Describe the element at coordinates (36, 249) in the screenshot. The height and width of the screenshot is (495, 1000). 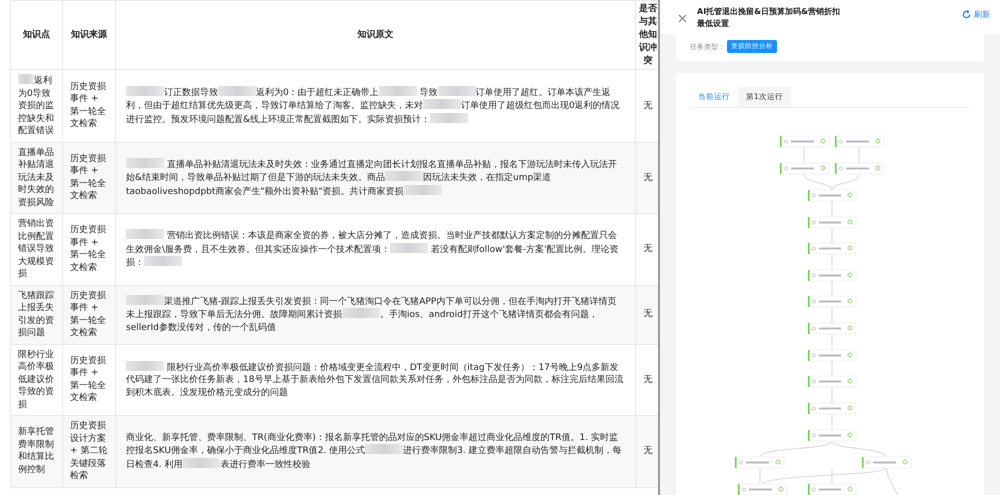
I see `knowledge-point: 营销出资比例配置错误导致大规模资损` at that location.